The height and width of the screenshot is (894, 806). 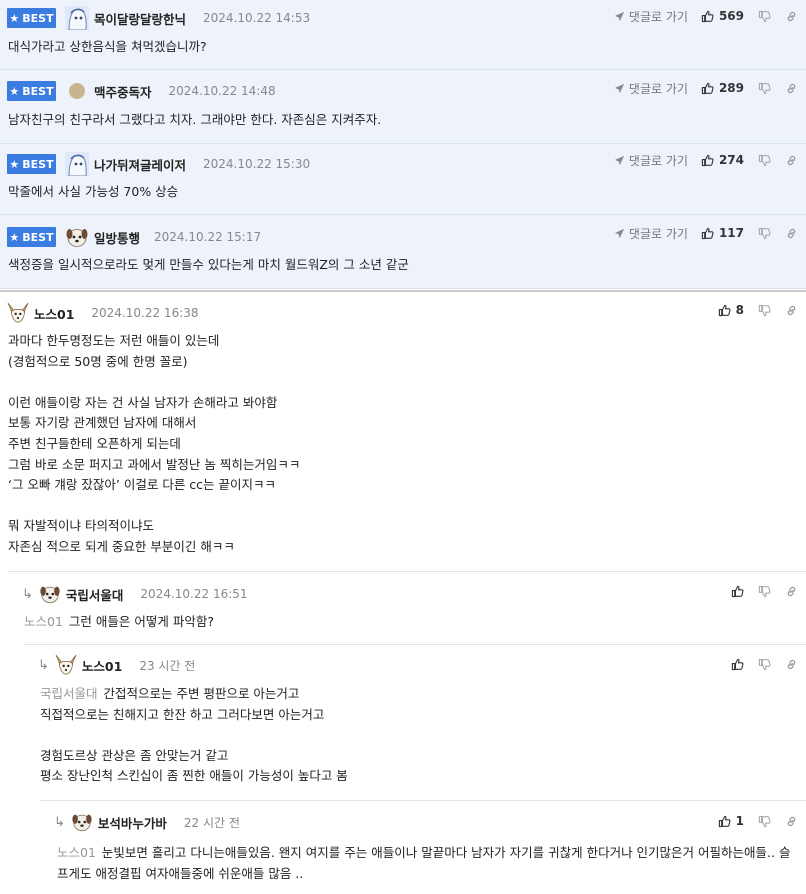 I want to click on mention: 국립서울대, so click(x=69, y=693).